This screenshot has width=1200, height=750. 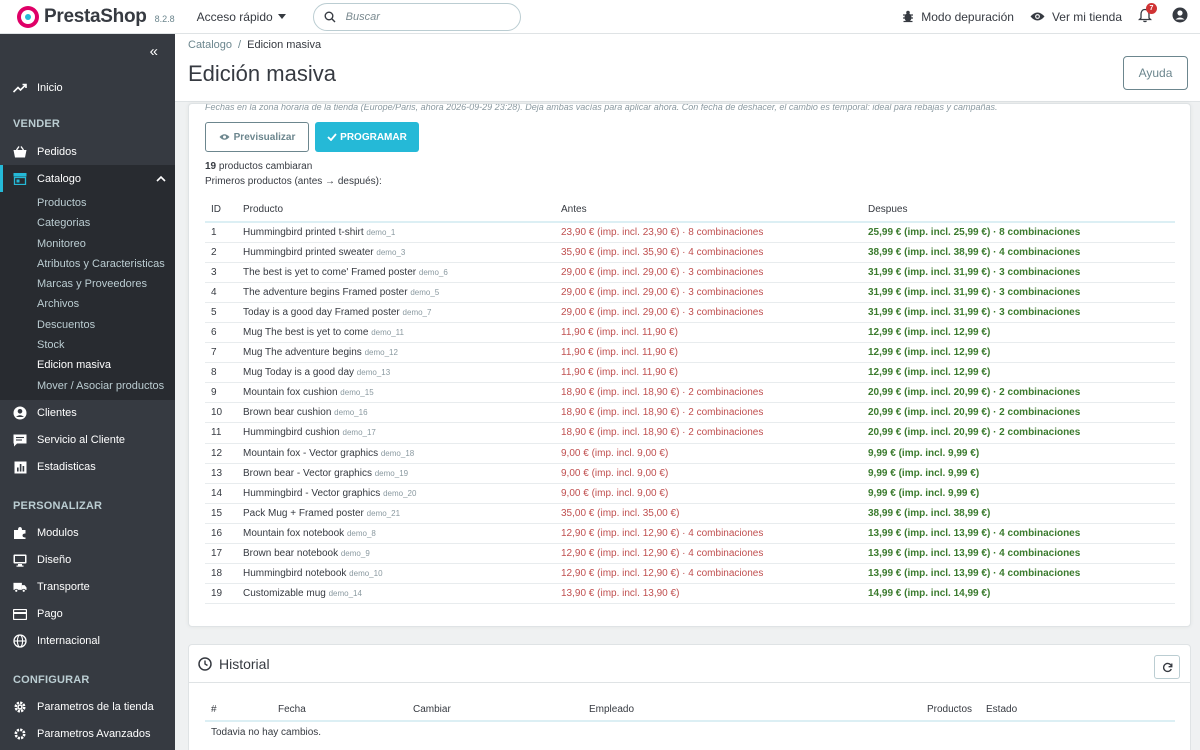 What do you see at coordinates (87, 560) in the screenshot?
I see `sidebar-item-diseno: Diseño` at bounding box center [87, 560].